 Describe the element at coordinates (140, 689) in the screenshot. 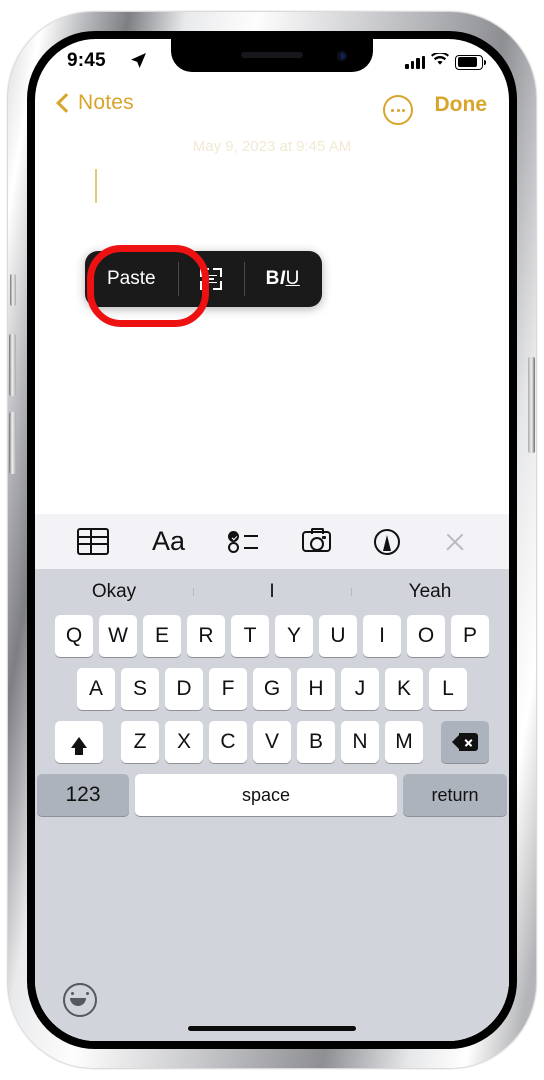

I see `key-s: S` at that location.